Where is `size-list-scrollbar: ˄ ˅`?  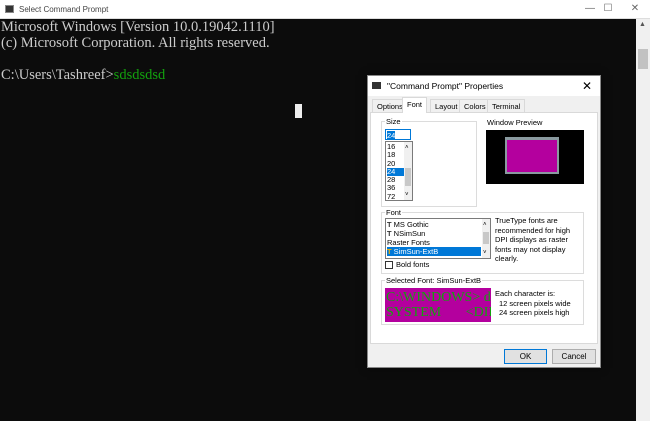 size-list-scrollbar: ˄ ˅ is located at coordinates (408, 171).